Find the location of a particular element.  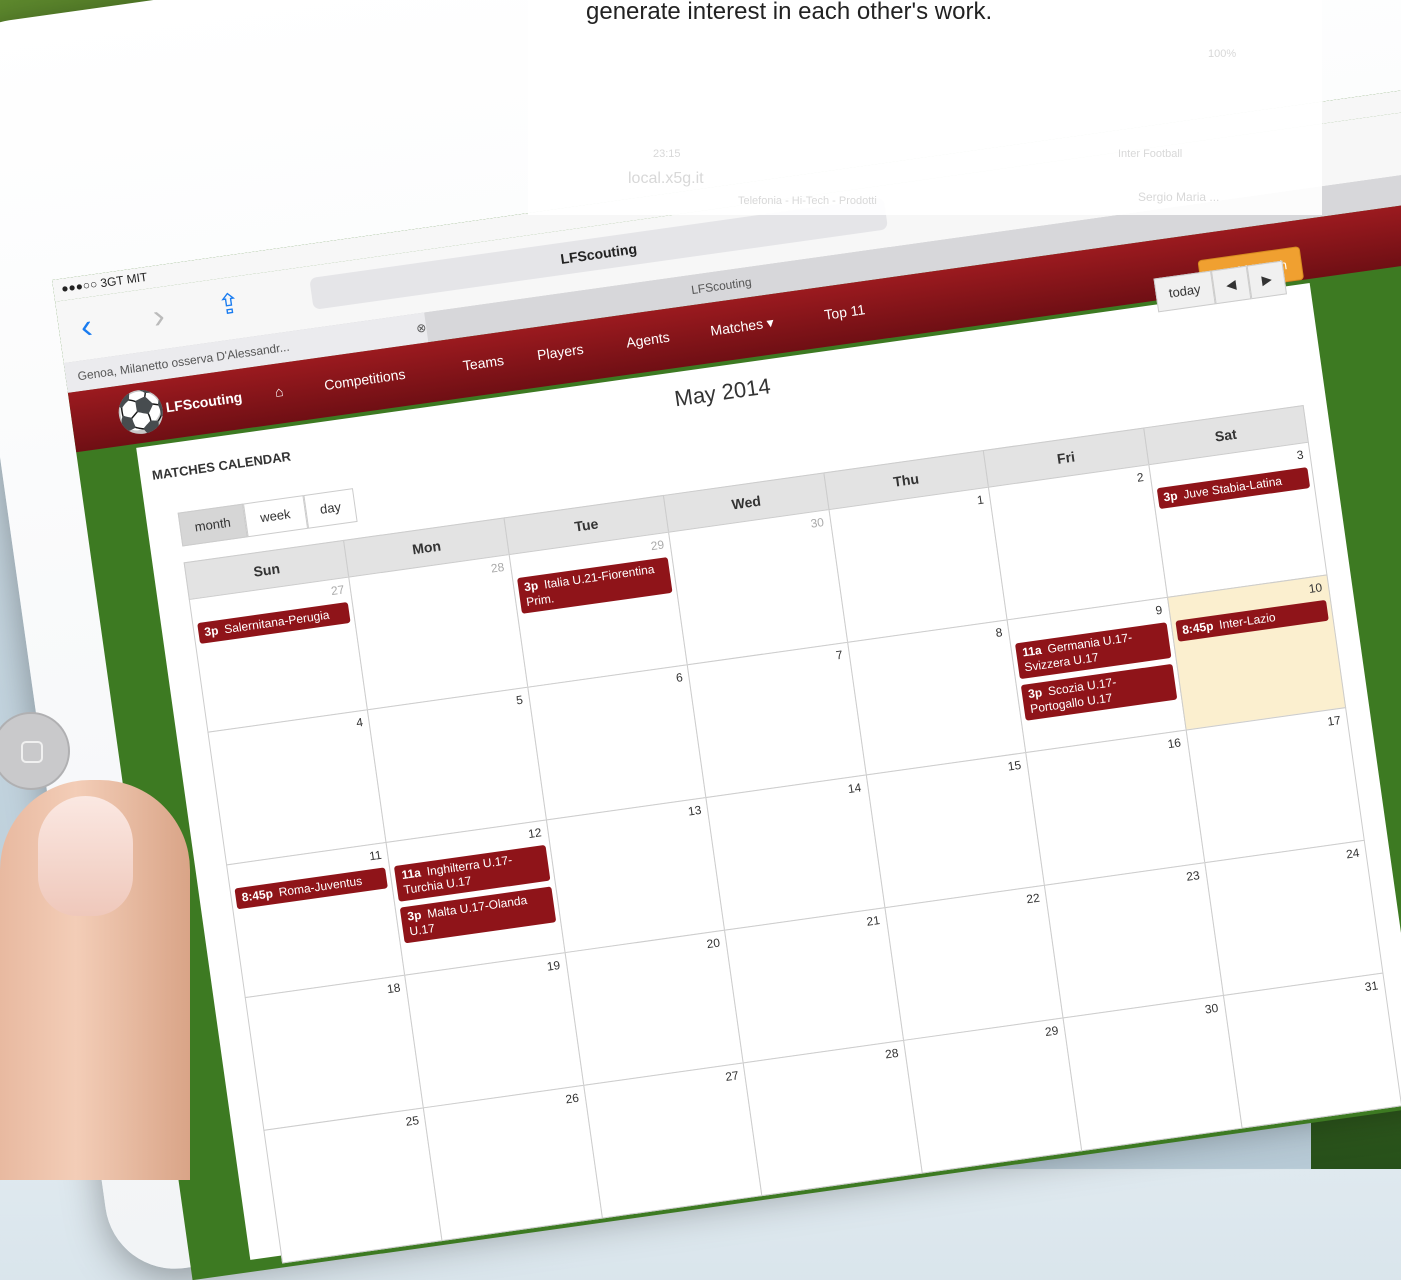

share-icon: ⇪ is located at coordinates (229, 304).